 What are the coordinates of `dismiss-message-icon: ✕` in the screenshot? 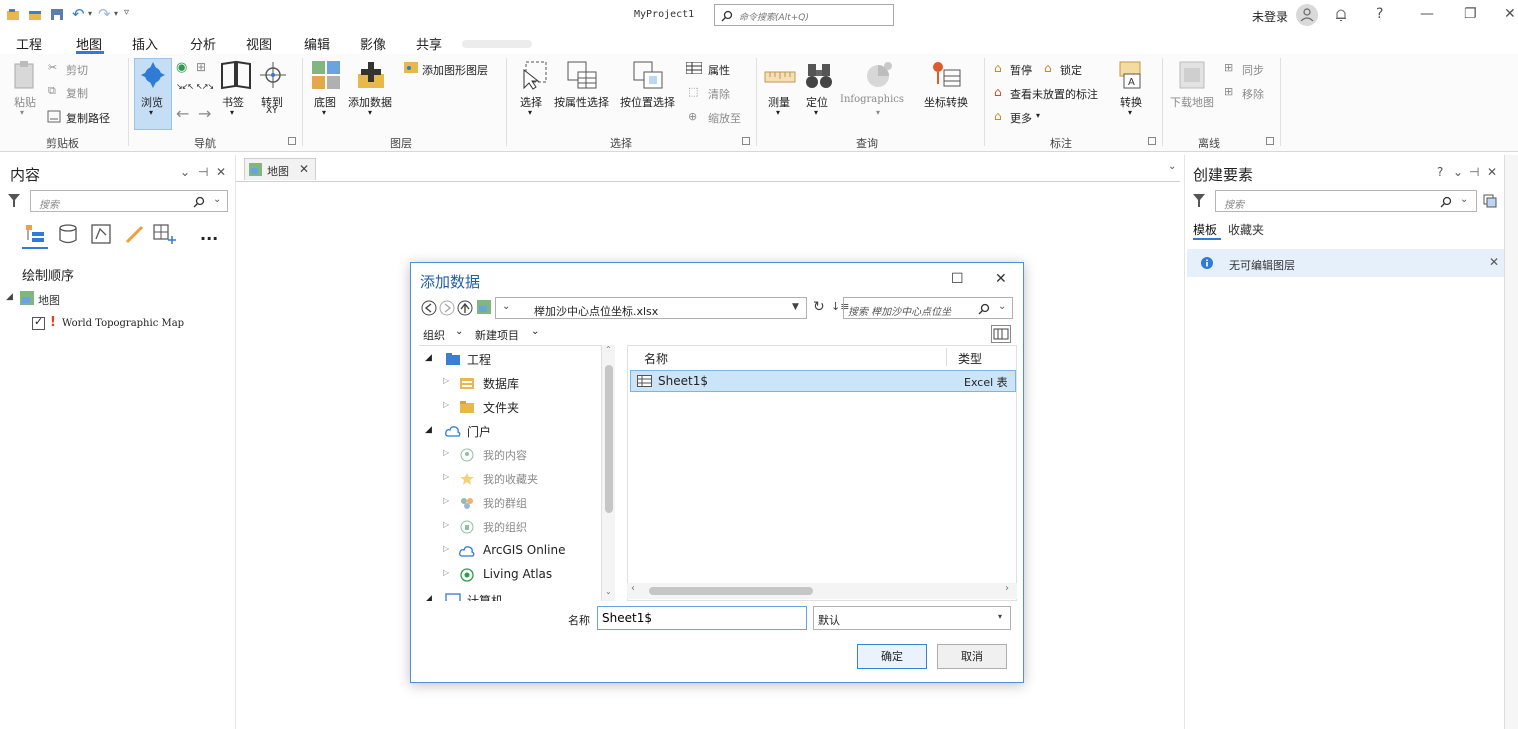 It's located at (1494, 262).